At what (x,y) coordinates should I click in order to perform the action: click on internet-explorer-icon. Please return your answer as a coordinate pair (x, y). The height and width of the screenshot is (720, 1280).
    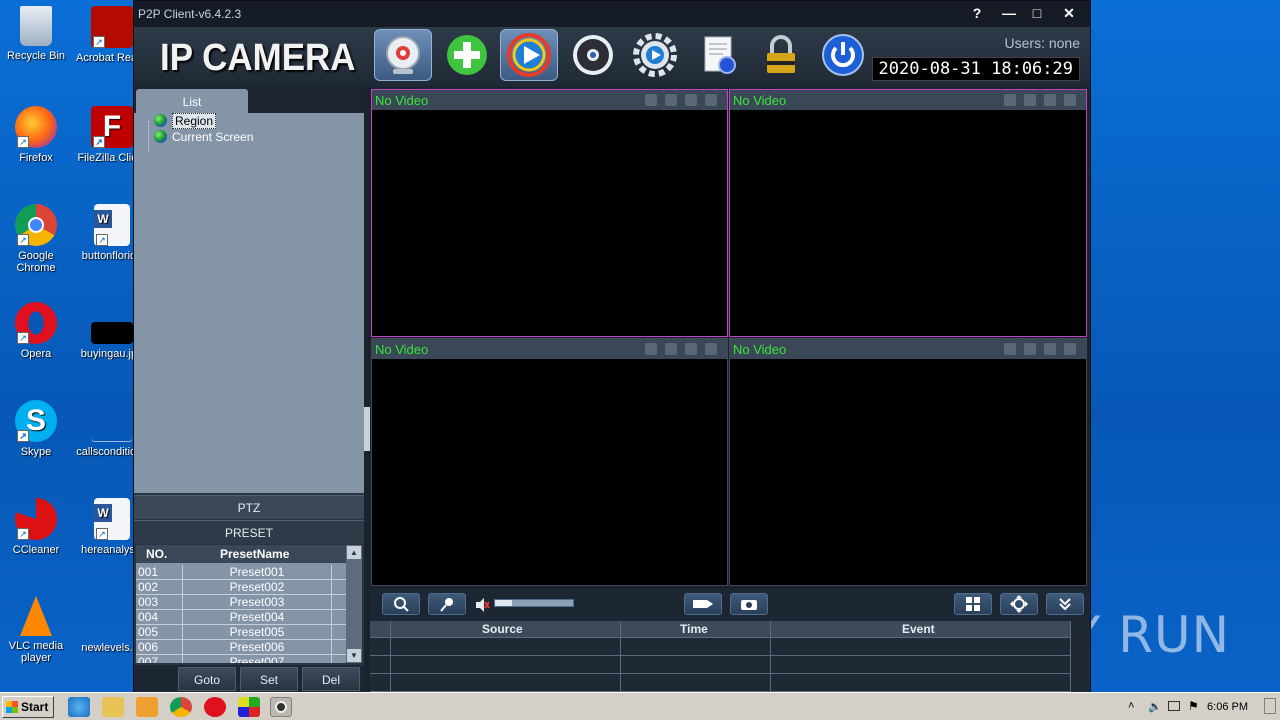
    Looking at the image, I should click on (79, 707).